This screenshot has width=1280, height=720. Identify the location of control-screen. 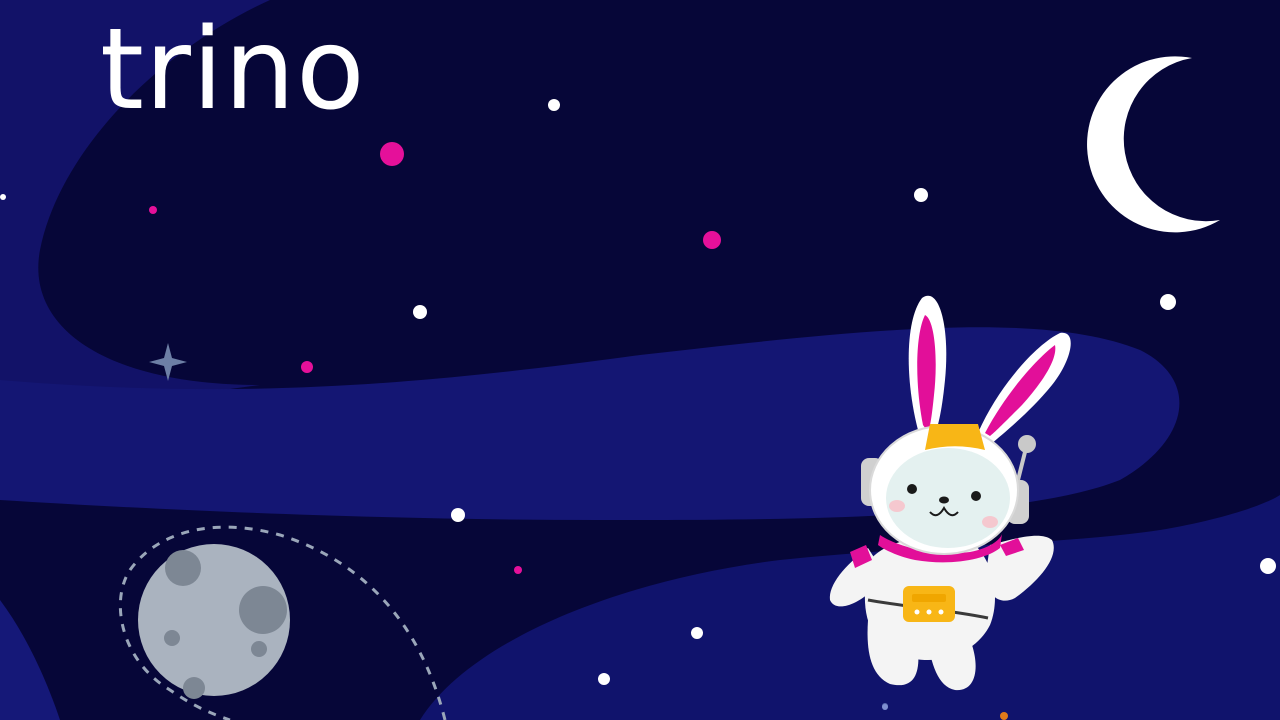
(929, 598).